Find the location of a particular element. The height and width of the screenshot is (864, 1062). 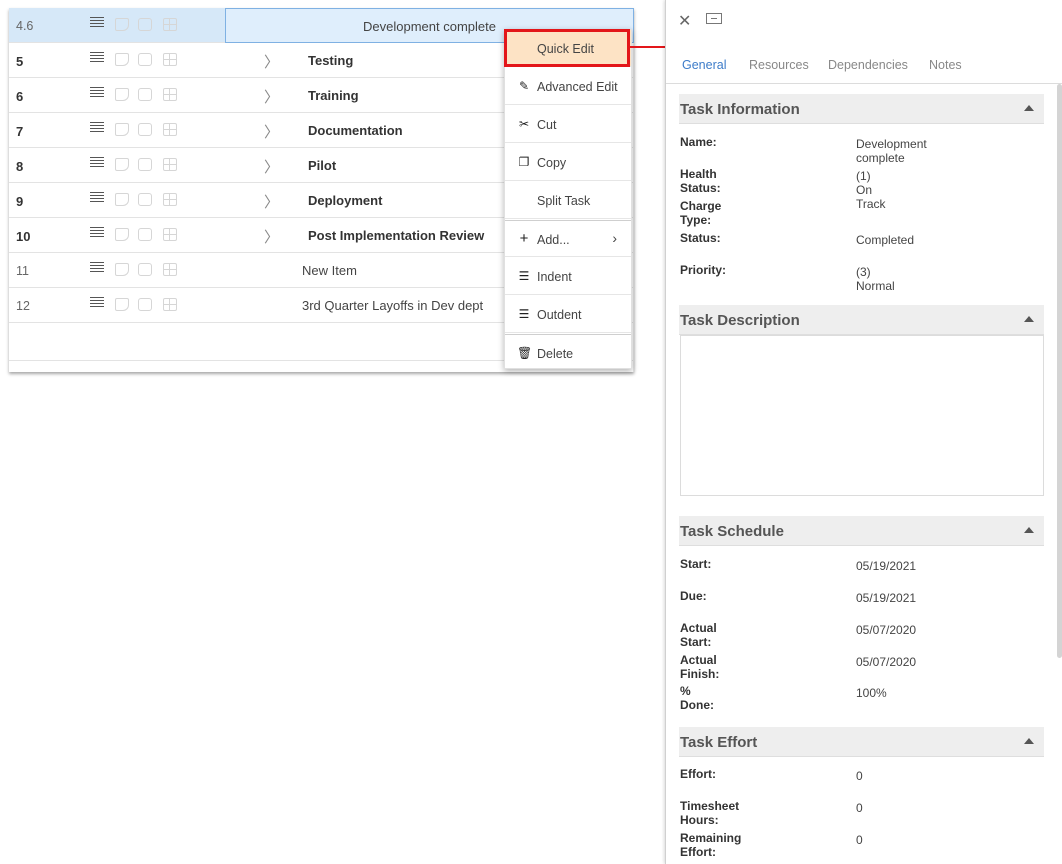

tab-general: General is located at coordinates (704, 65).